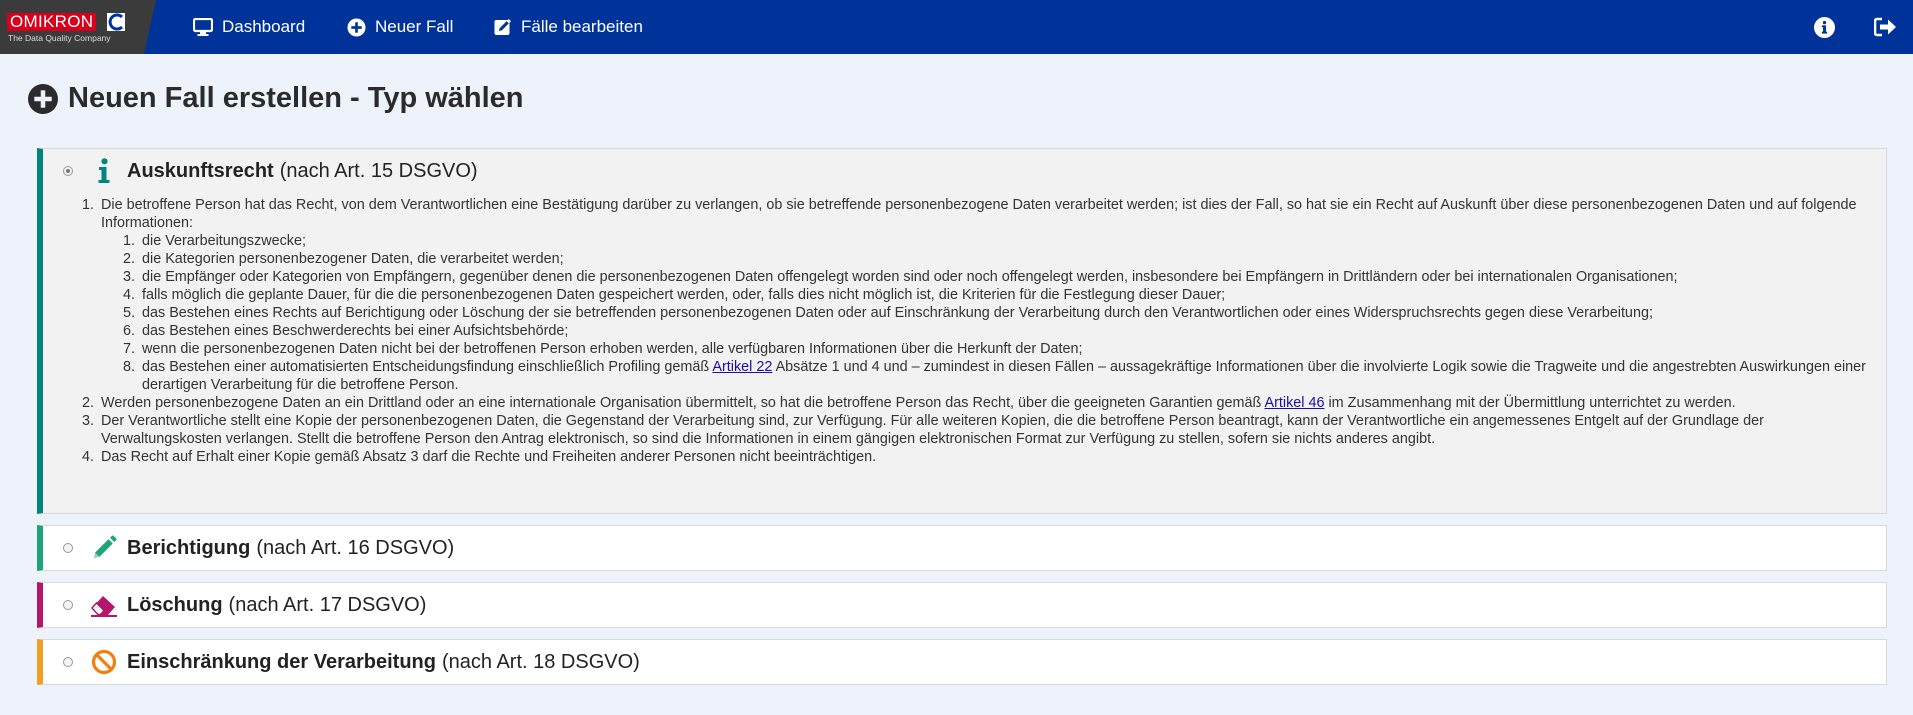 This screenshot has width=1913, height=715. I want to click on page-title: Neuen Fall erstellen - Typ wählen, so click(276, 98).